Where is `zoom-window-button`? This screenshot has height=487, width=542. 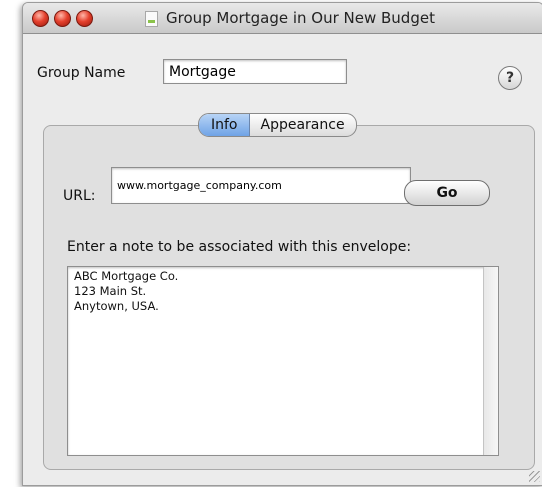 zoom-window-button is located at coordinates (84, 18).